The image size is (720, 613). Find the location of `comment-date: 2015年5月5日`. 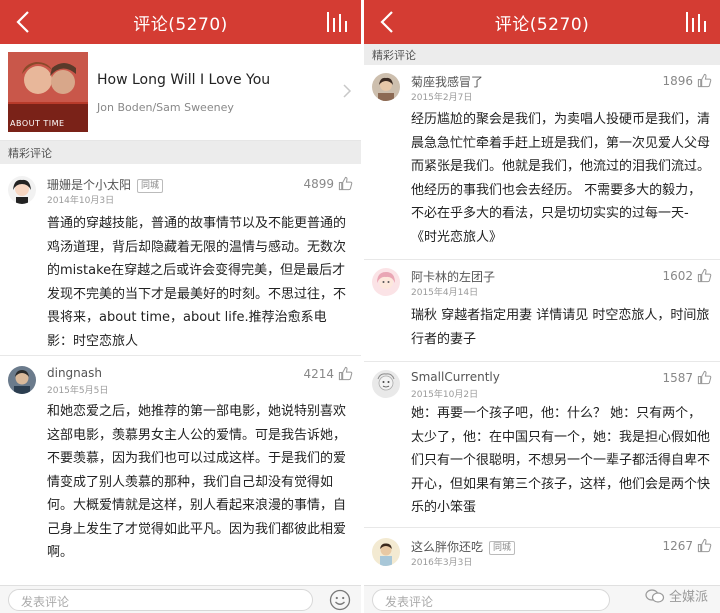

comment-date: 2015年5月5日 is located at coordinates (78, 391).